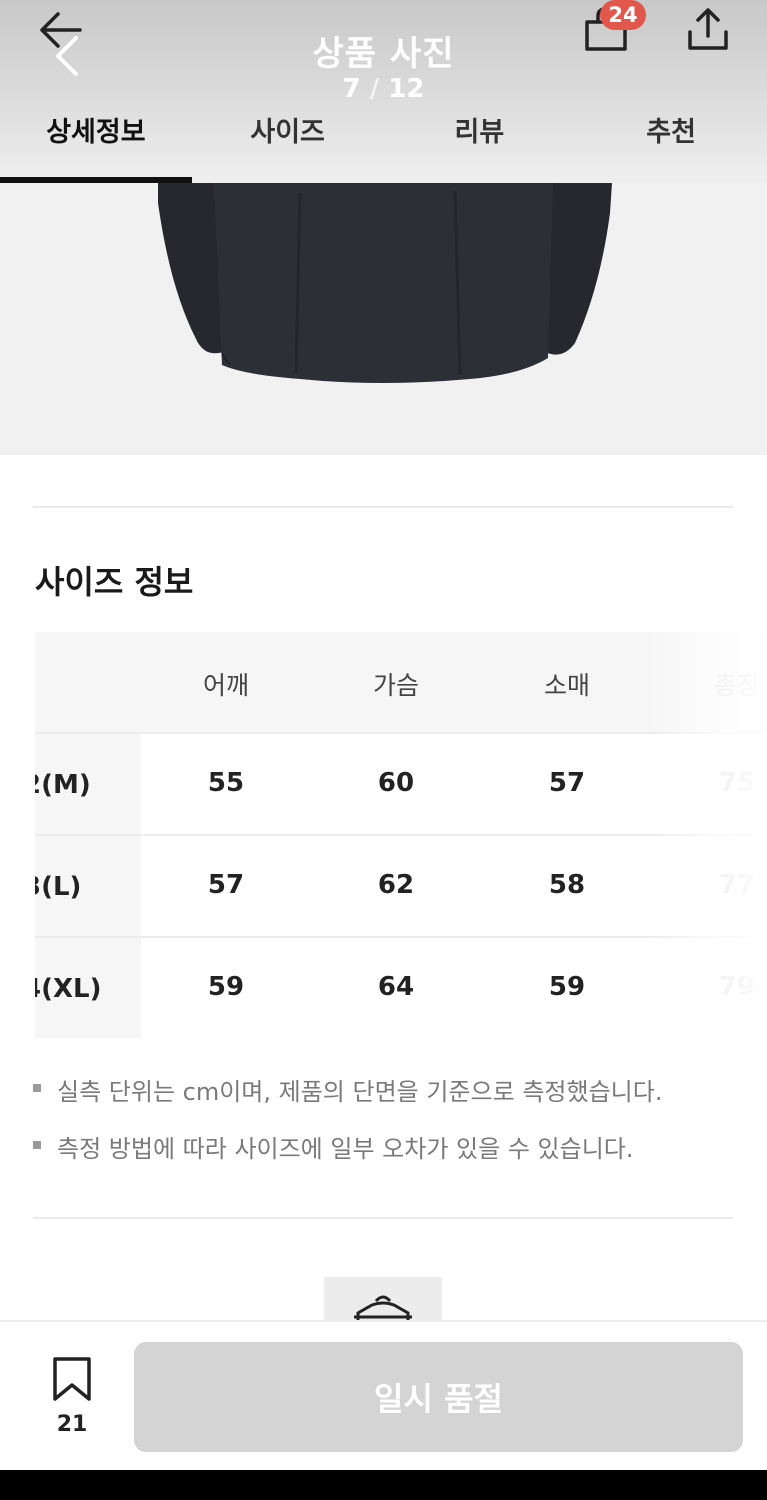 This screenshot has height=1500, width=767. I want to click on note-item: 측정 방법에 따라 사이즈에 일부 오차가 있을 수 있습니다., so click(383, 1146).